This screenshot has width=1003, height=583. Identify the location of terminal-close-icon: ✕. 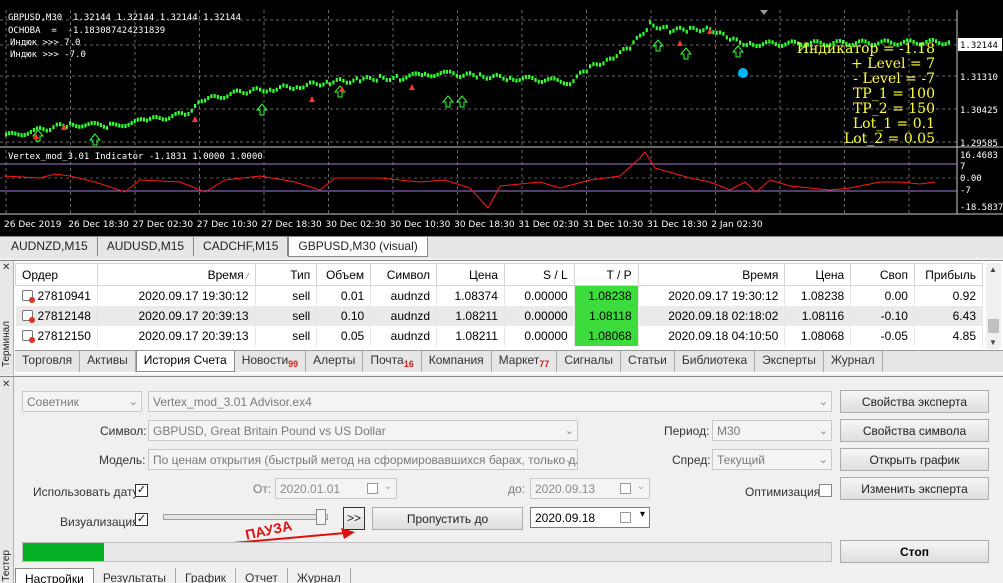
(6, 267).